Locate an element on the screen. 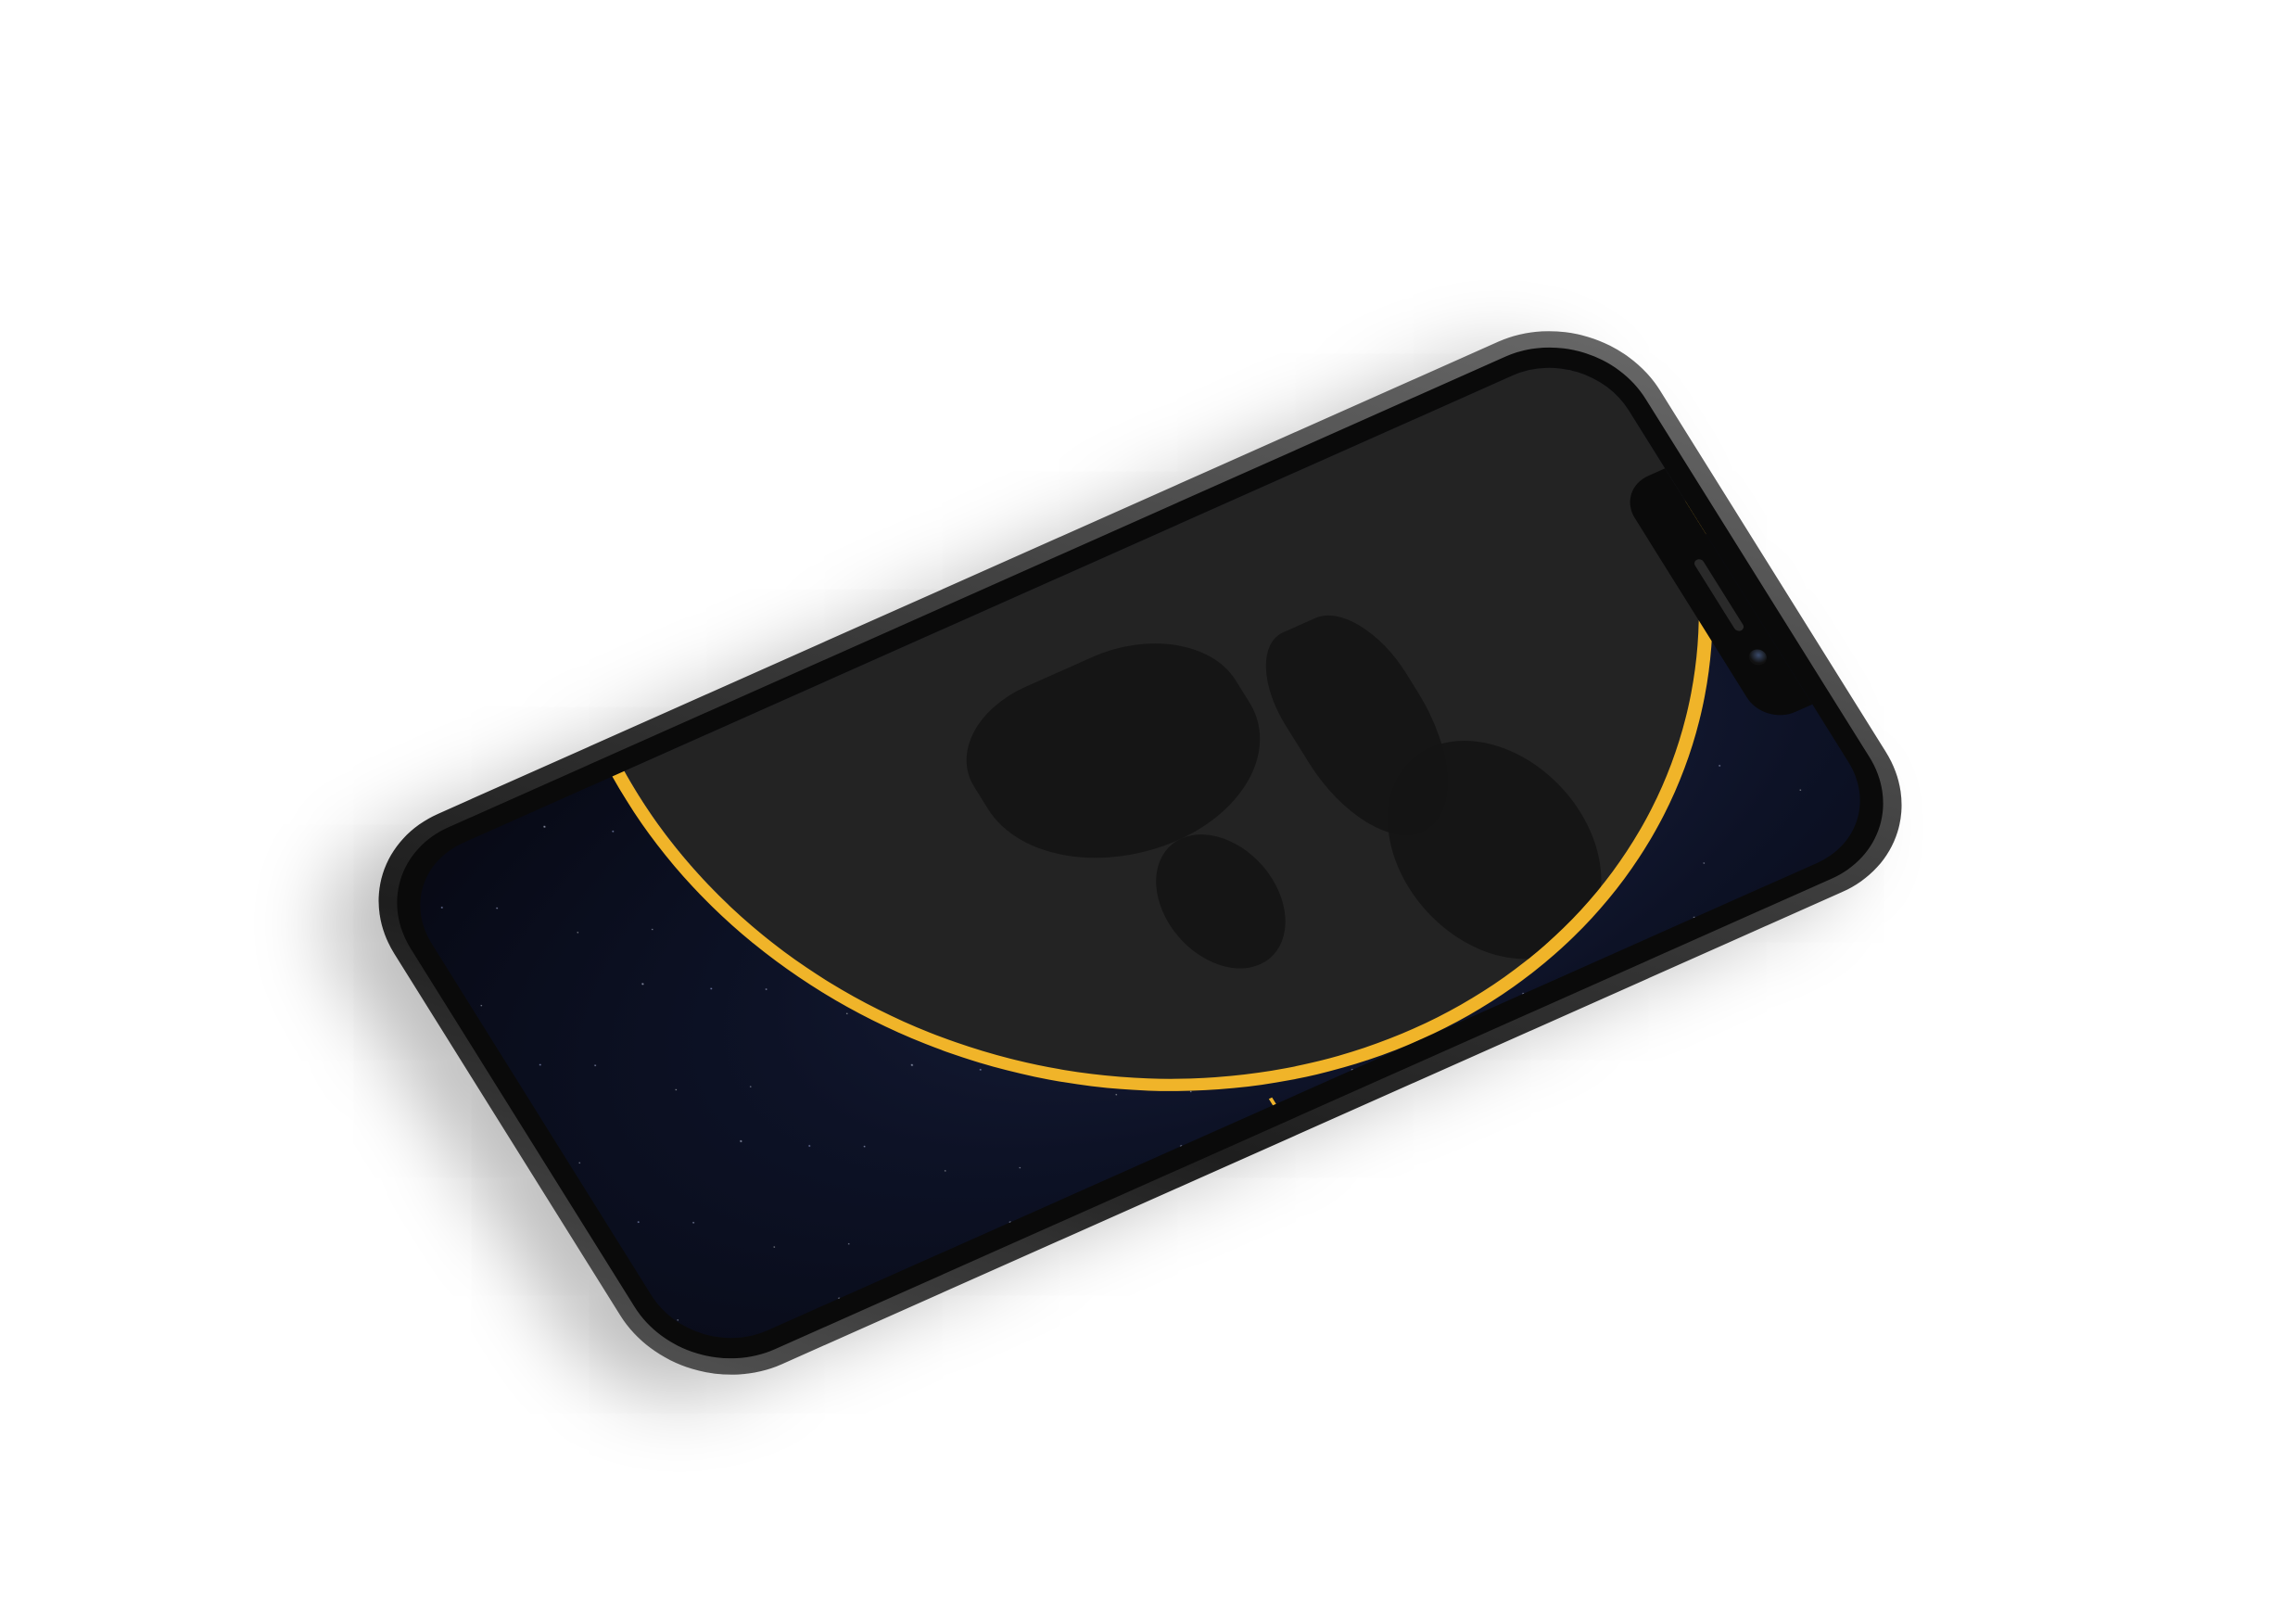 The width and height of the screenshot is (2296, 1602). menu-item-status: - STATUS is located at coordinates (1514, 1137).